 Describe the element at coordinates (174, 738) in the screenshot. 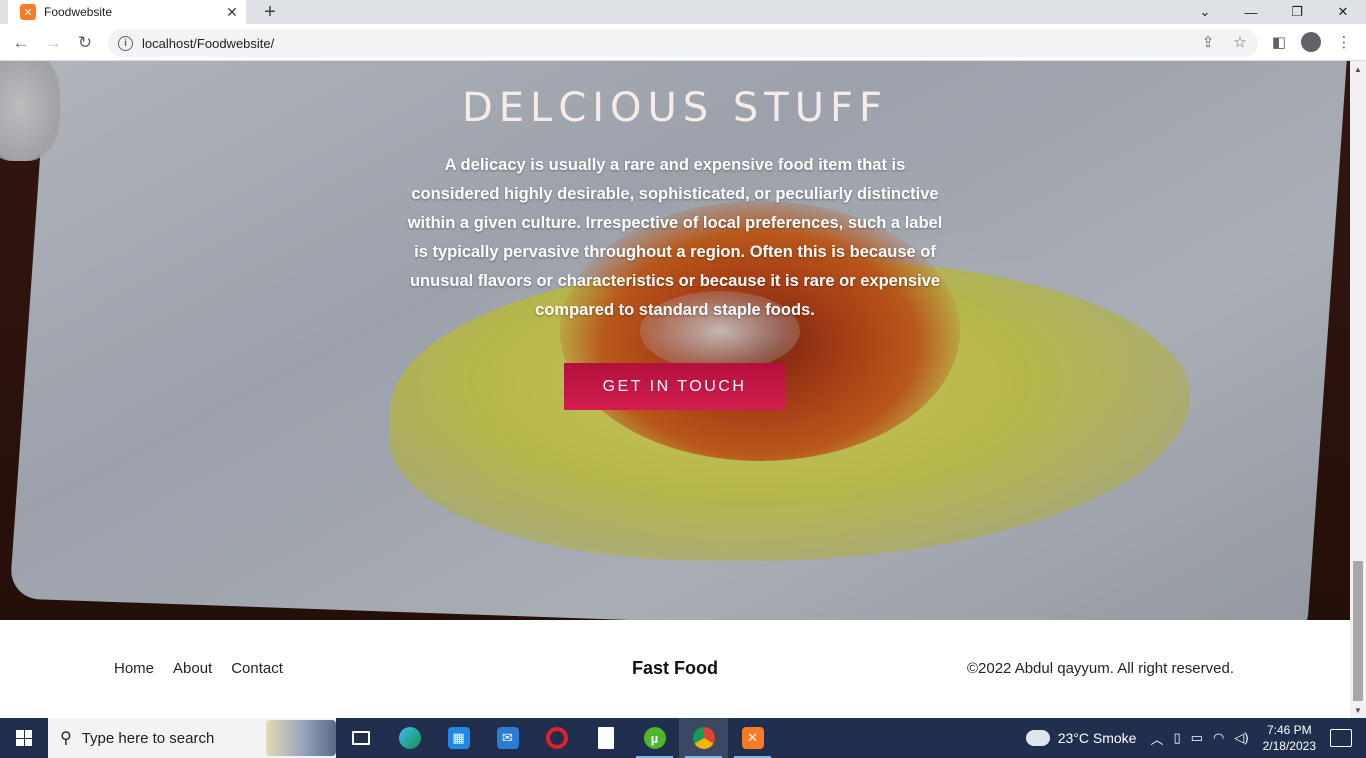

I see `taskbar-search-placeholder: Type here to search` at that location.